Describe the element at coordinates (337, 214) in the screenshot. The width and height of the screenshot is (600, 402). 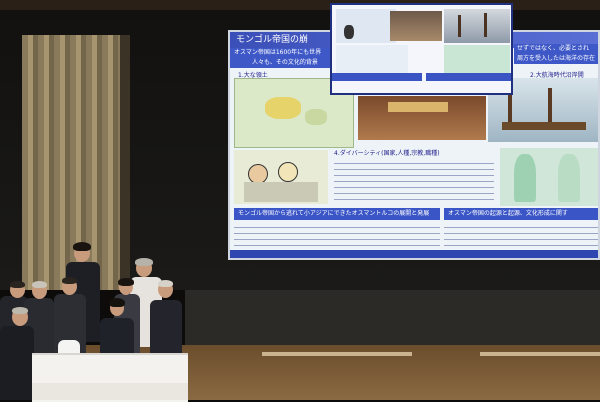
I see `bottom-left-heading: モンゴル帝国から逃れて小アジアにできたオスマントルコの展開と発展` at that location.